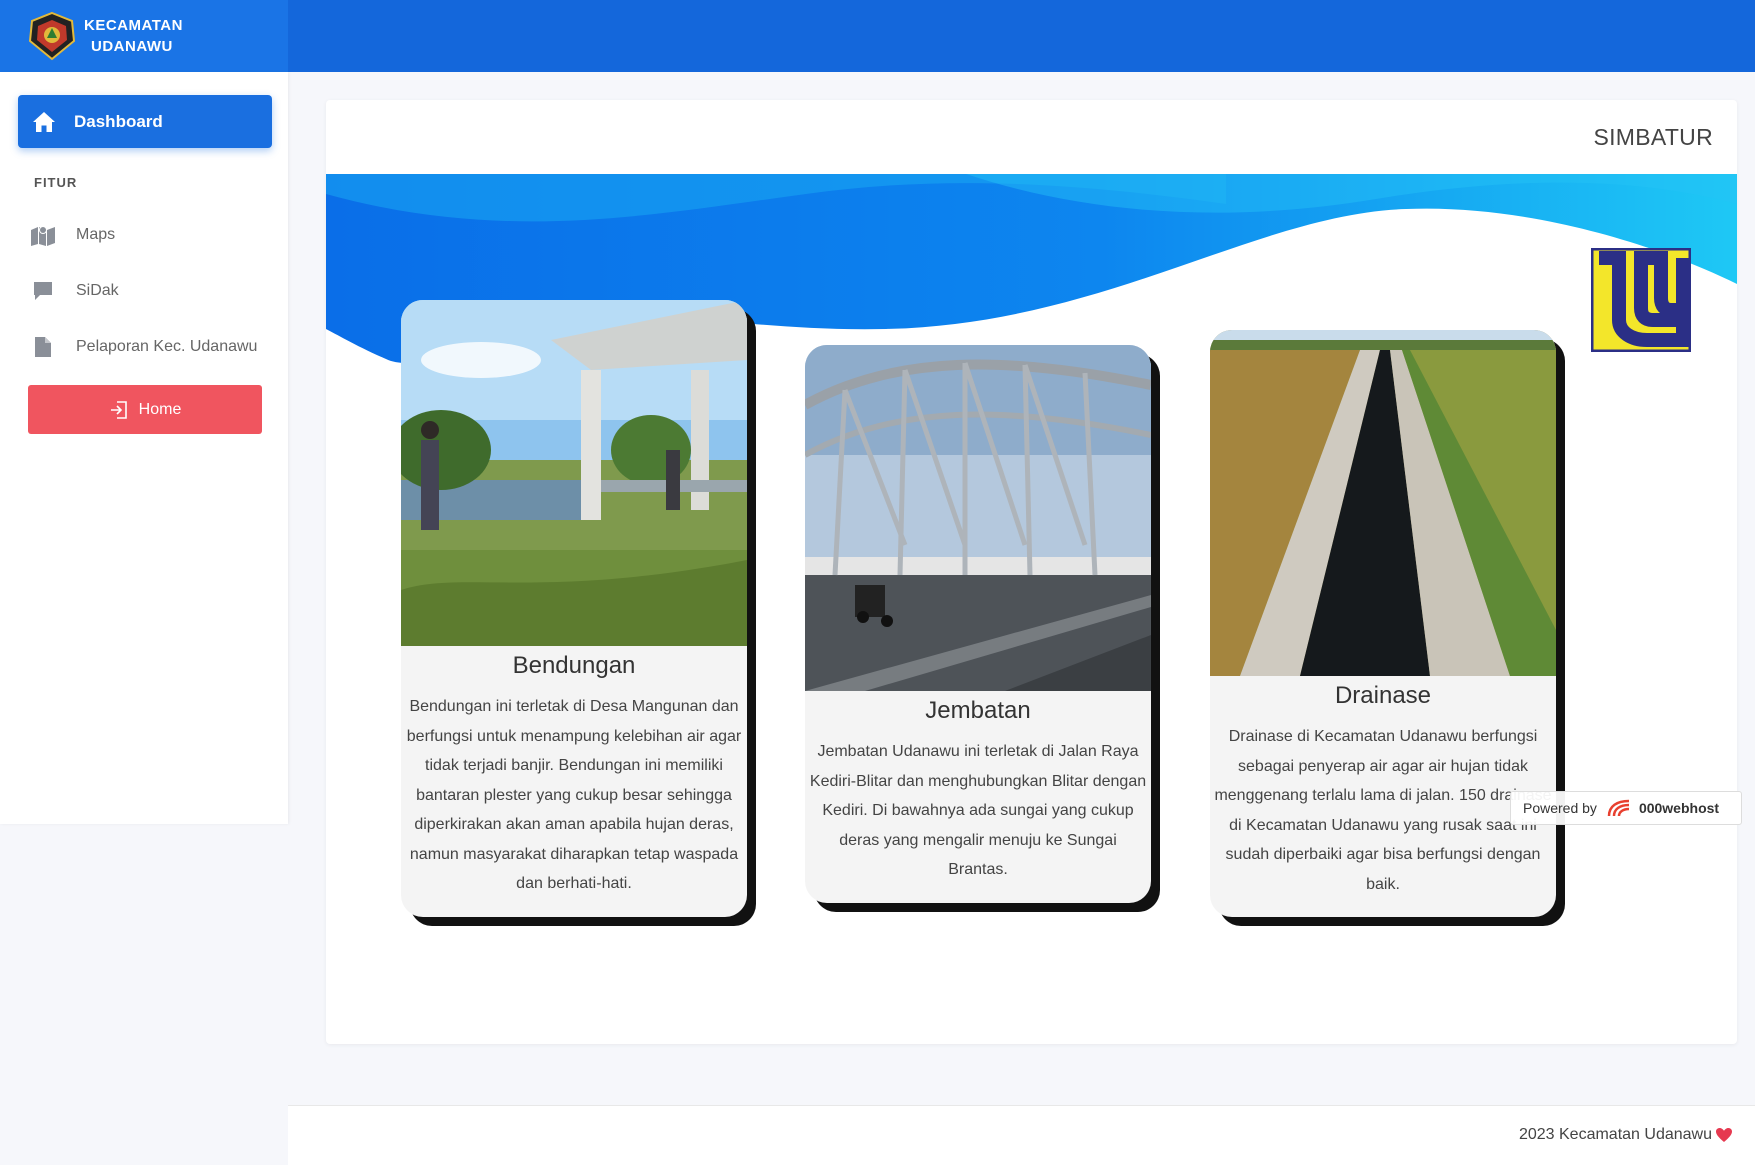 The width and height of the screenshot is (1755, 1165). I want to click on home-button-label: Home, so click(160, 409).